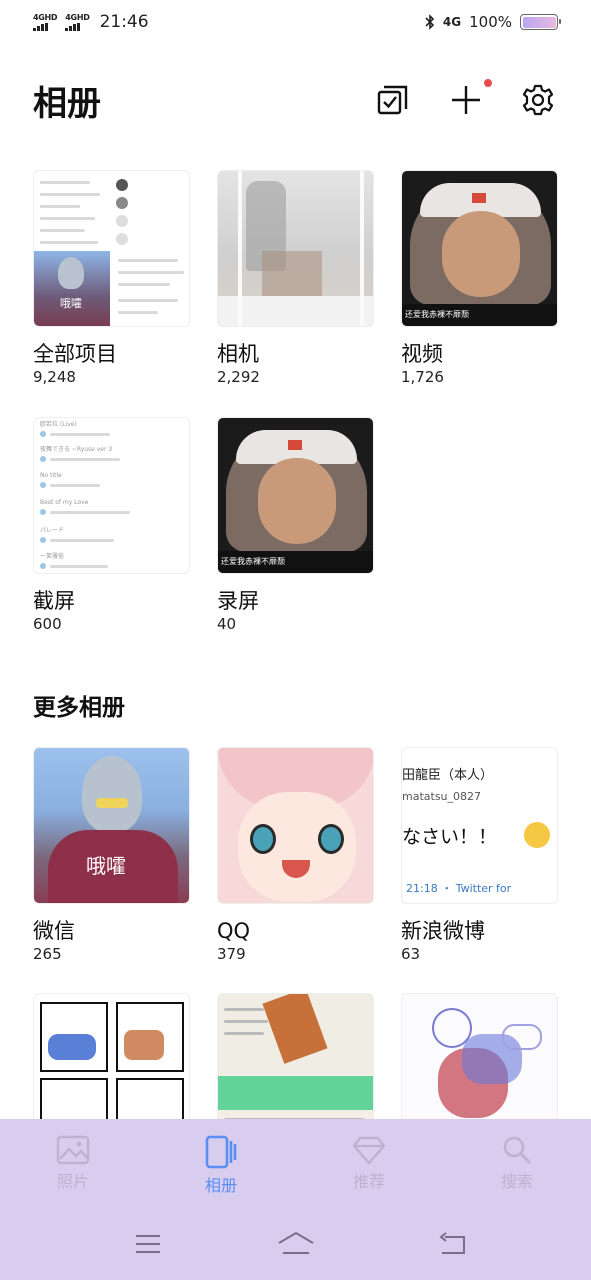 The width and height of the screenshot is (591, 1280). I want to click on select-check-icon, so click(392, 100).